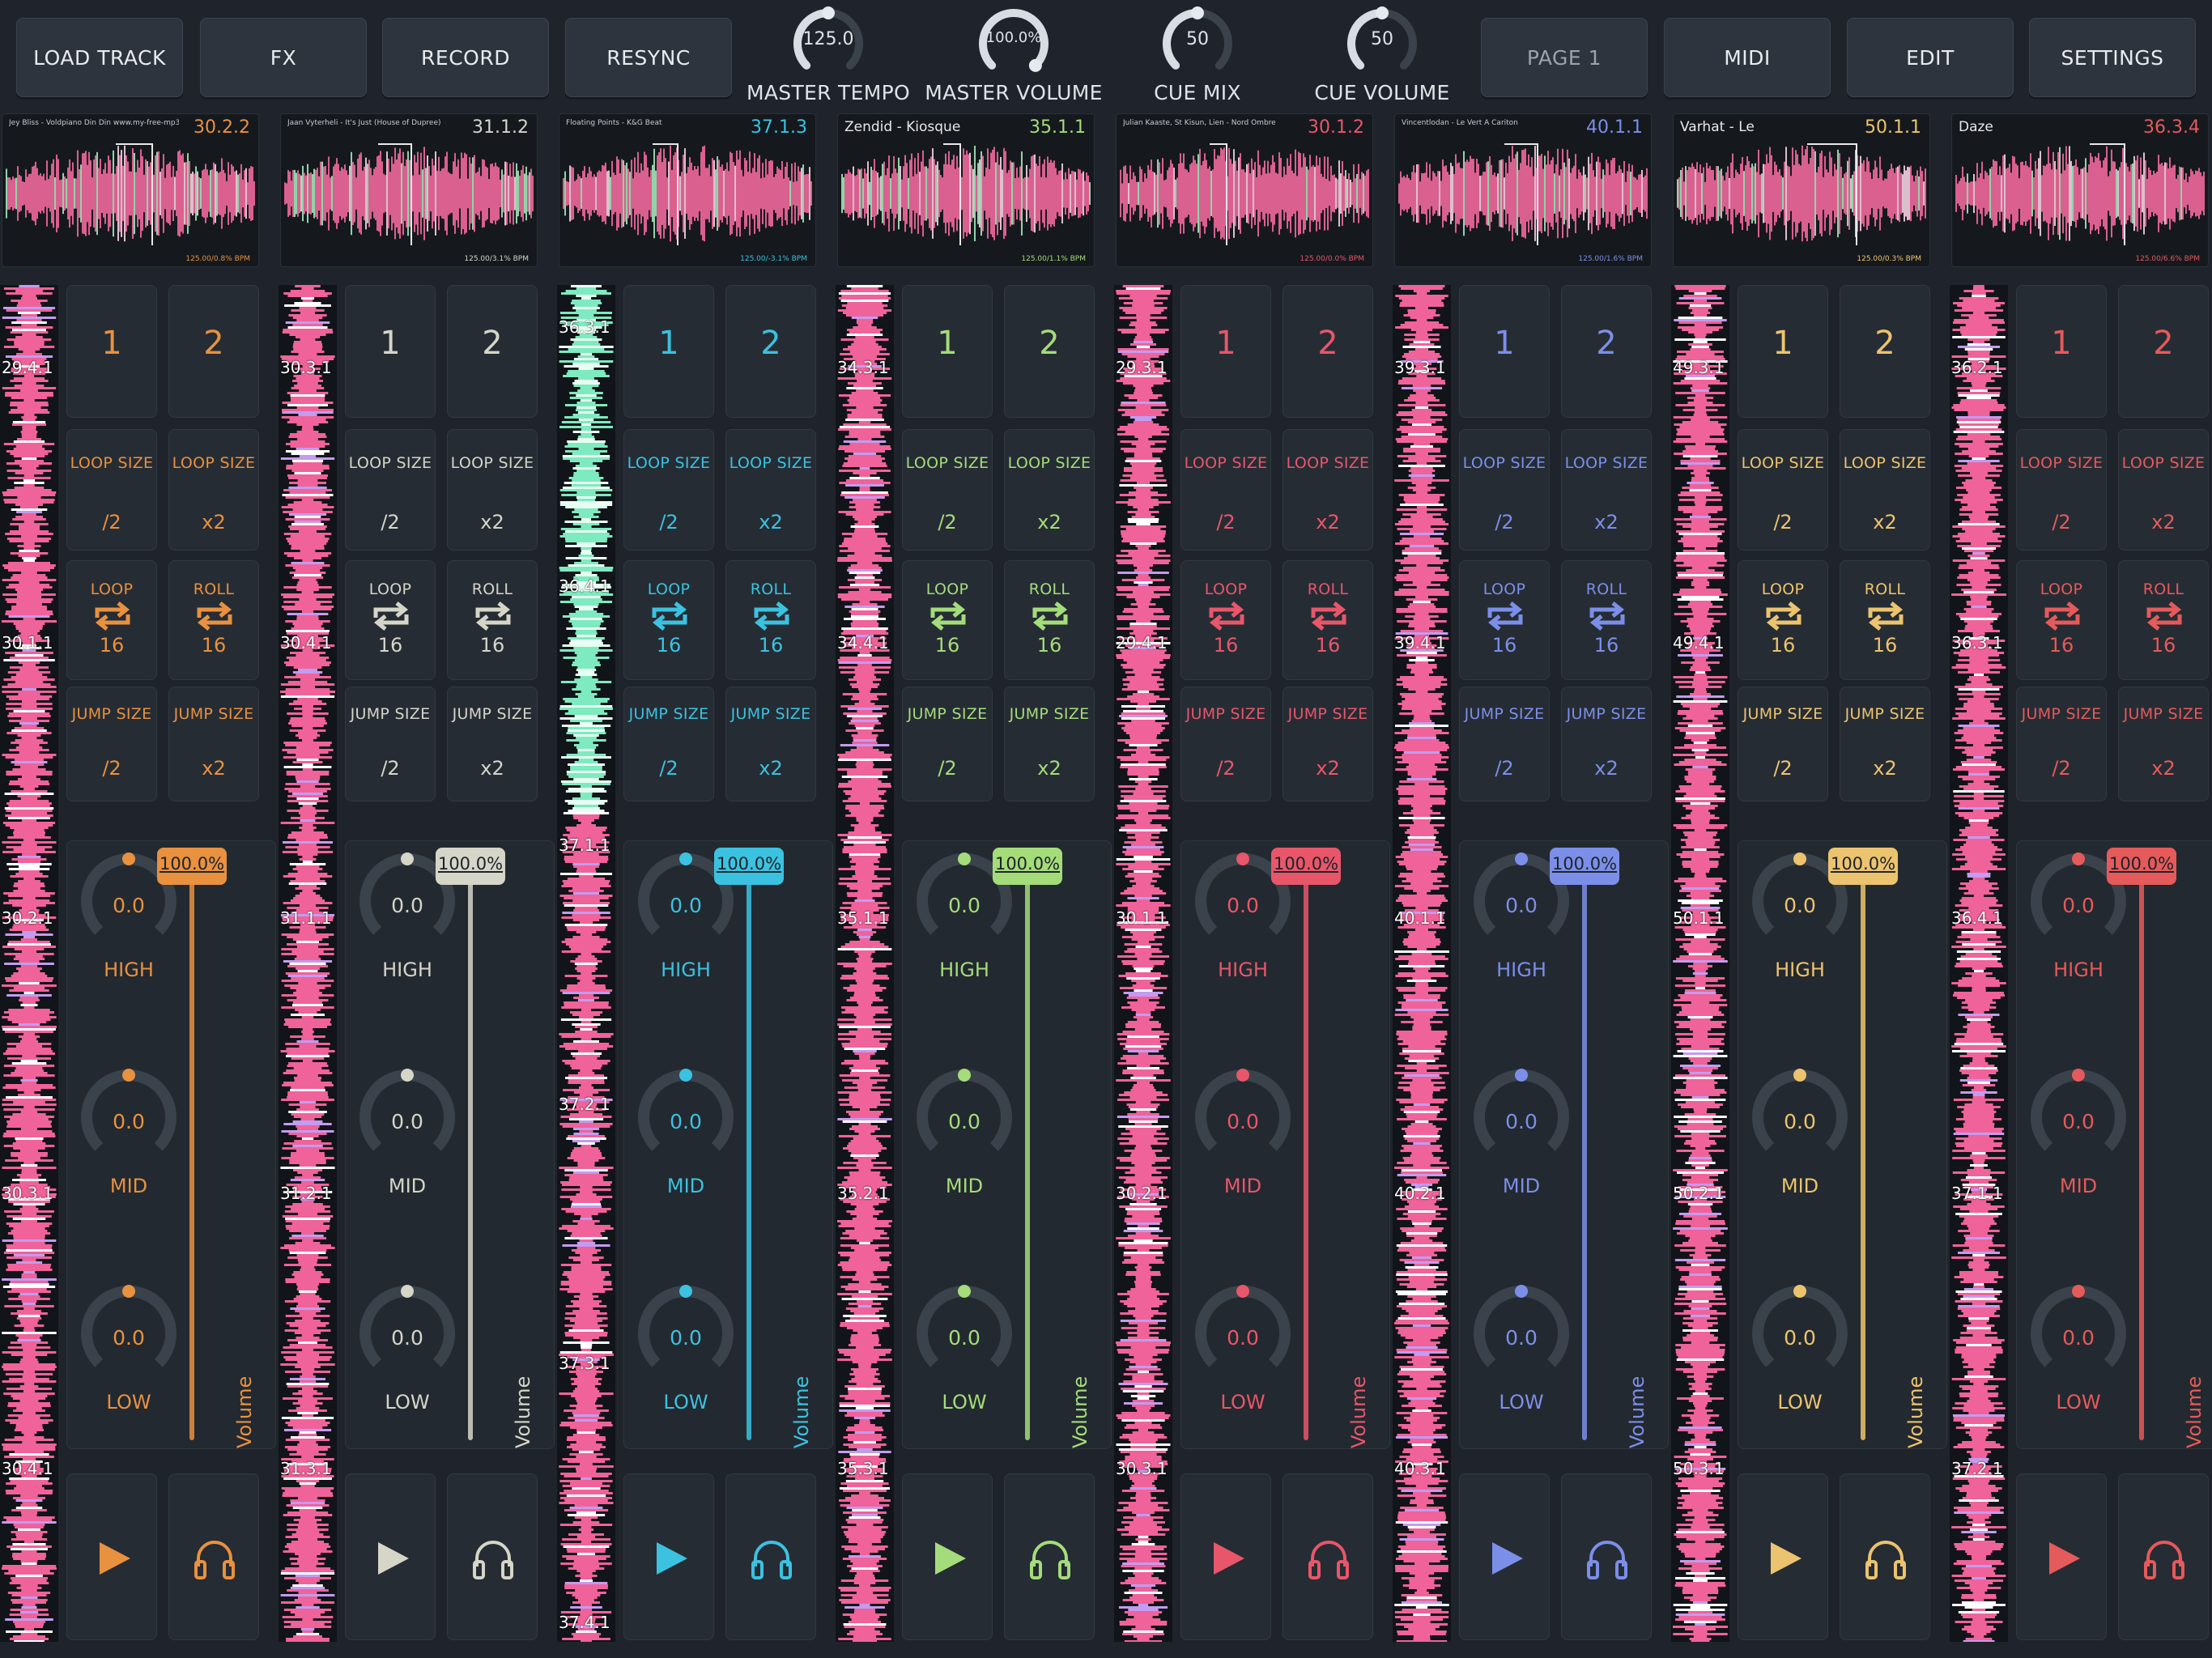 The height and width of the screenshot is (1658, 2212). Describe the element at coordinates (1801, 190) in the screenshot. I see `track-overview: Varhat - Le 50.1.1 125.00/0.3% BPM` at that location.